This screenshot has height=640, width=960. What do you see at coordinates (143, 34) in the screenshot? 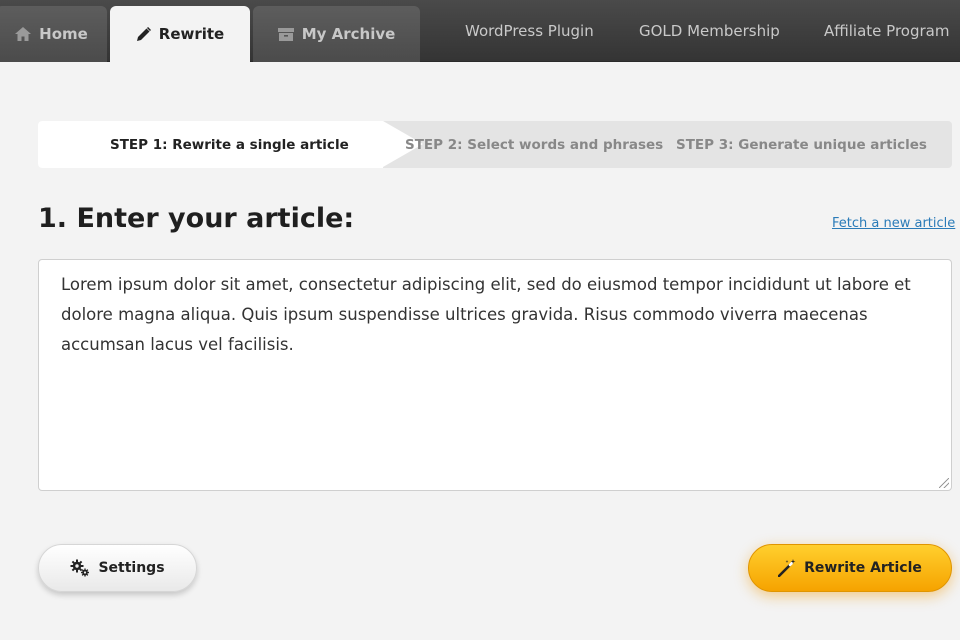
I see `pencil-icon` at bounding box center [143, 34].